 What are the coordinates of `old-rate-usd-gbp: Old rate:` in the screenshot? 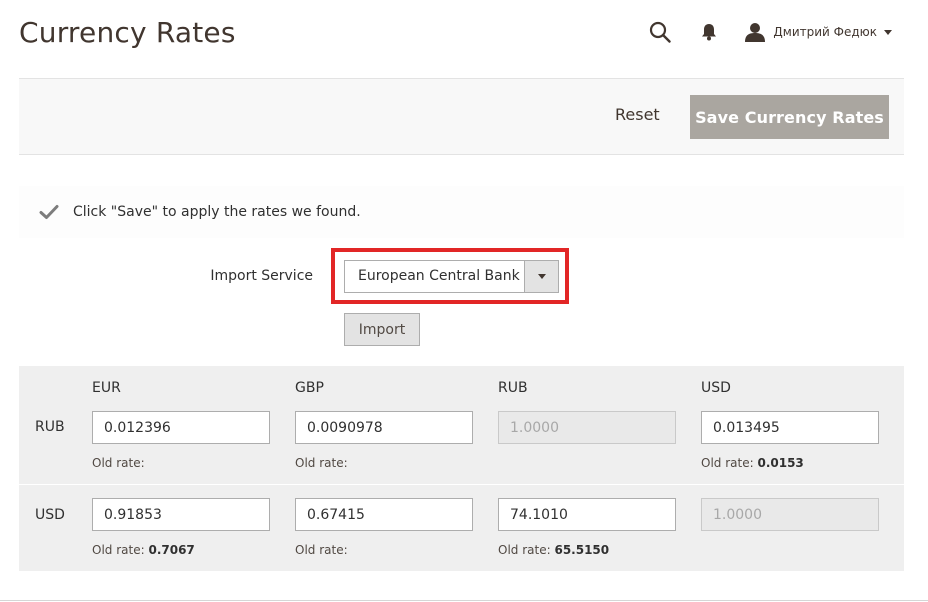 It's located at (321, 550).